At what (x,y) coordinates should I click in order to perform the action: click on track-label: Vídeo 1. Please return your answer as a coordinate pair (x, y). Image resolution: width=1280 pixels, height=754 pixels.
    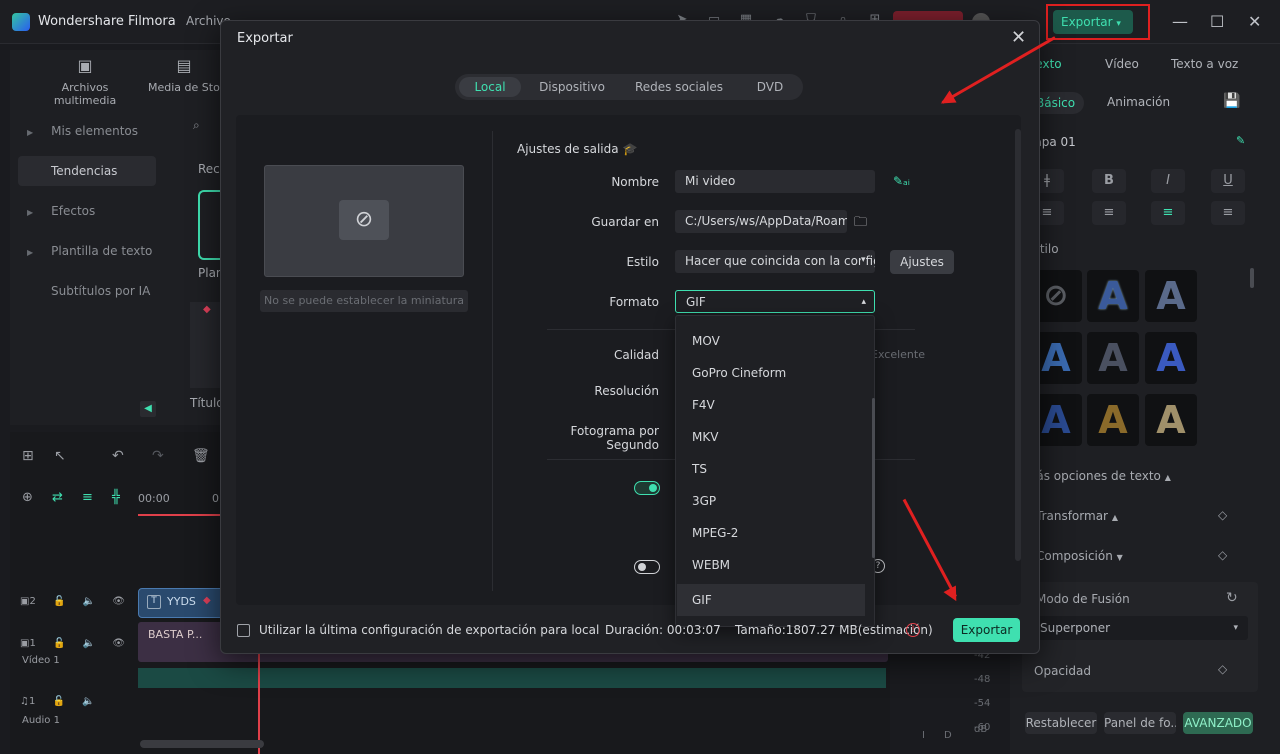
    Looking at the image, I should click on (41, 660).